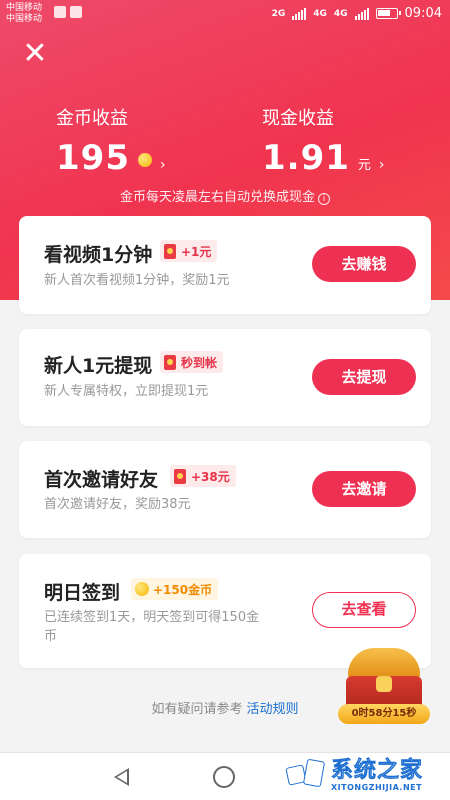 The image size is (450, 800). Describe the element at coordinates (24, 8) in the screenshot. I see `carrier-name-1: 中国移动` at that location.